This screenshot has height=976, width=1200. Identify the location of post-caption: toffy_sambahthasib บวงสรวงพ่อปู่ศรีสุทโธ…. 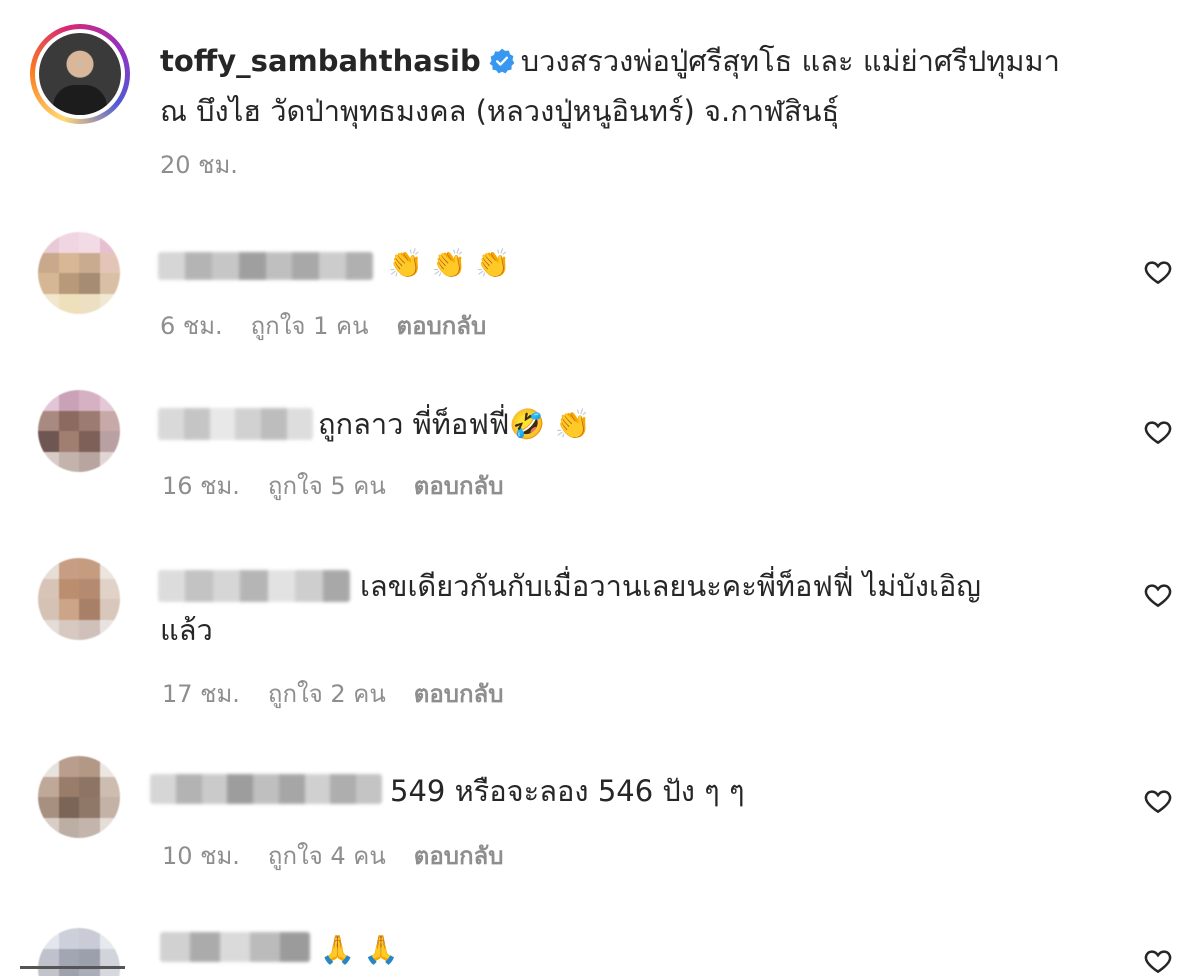
(640, 86).